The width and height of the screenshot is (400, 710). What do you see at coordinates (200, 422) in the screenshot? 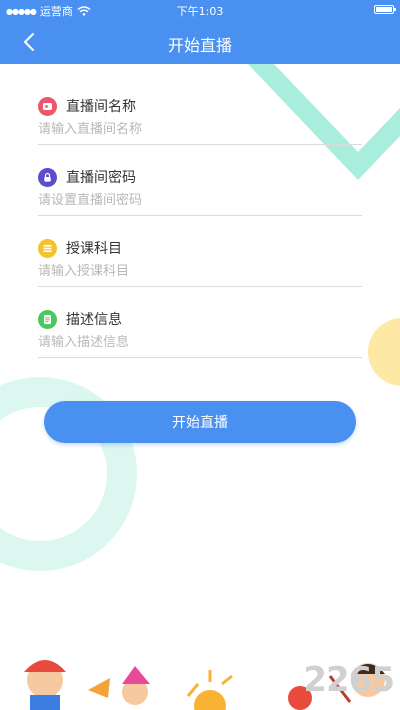
I see `start-live-button: 开始直播` at bounding box center [200, 422].